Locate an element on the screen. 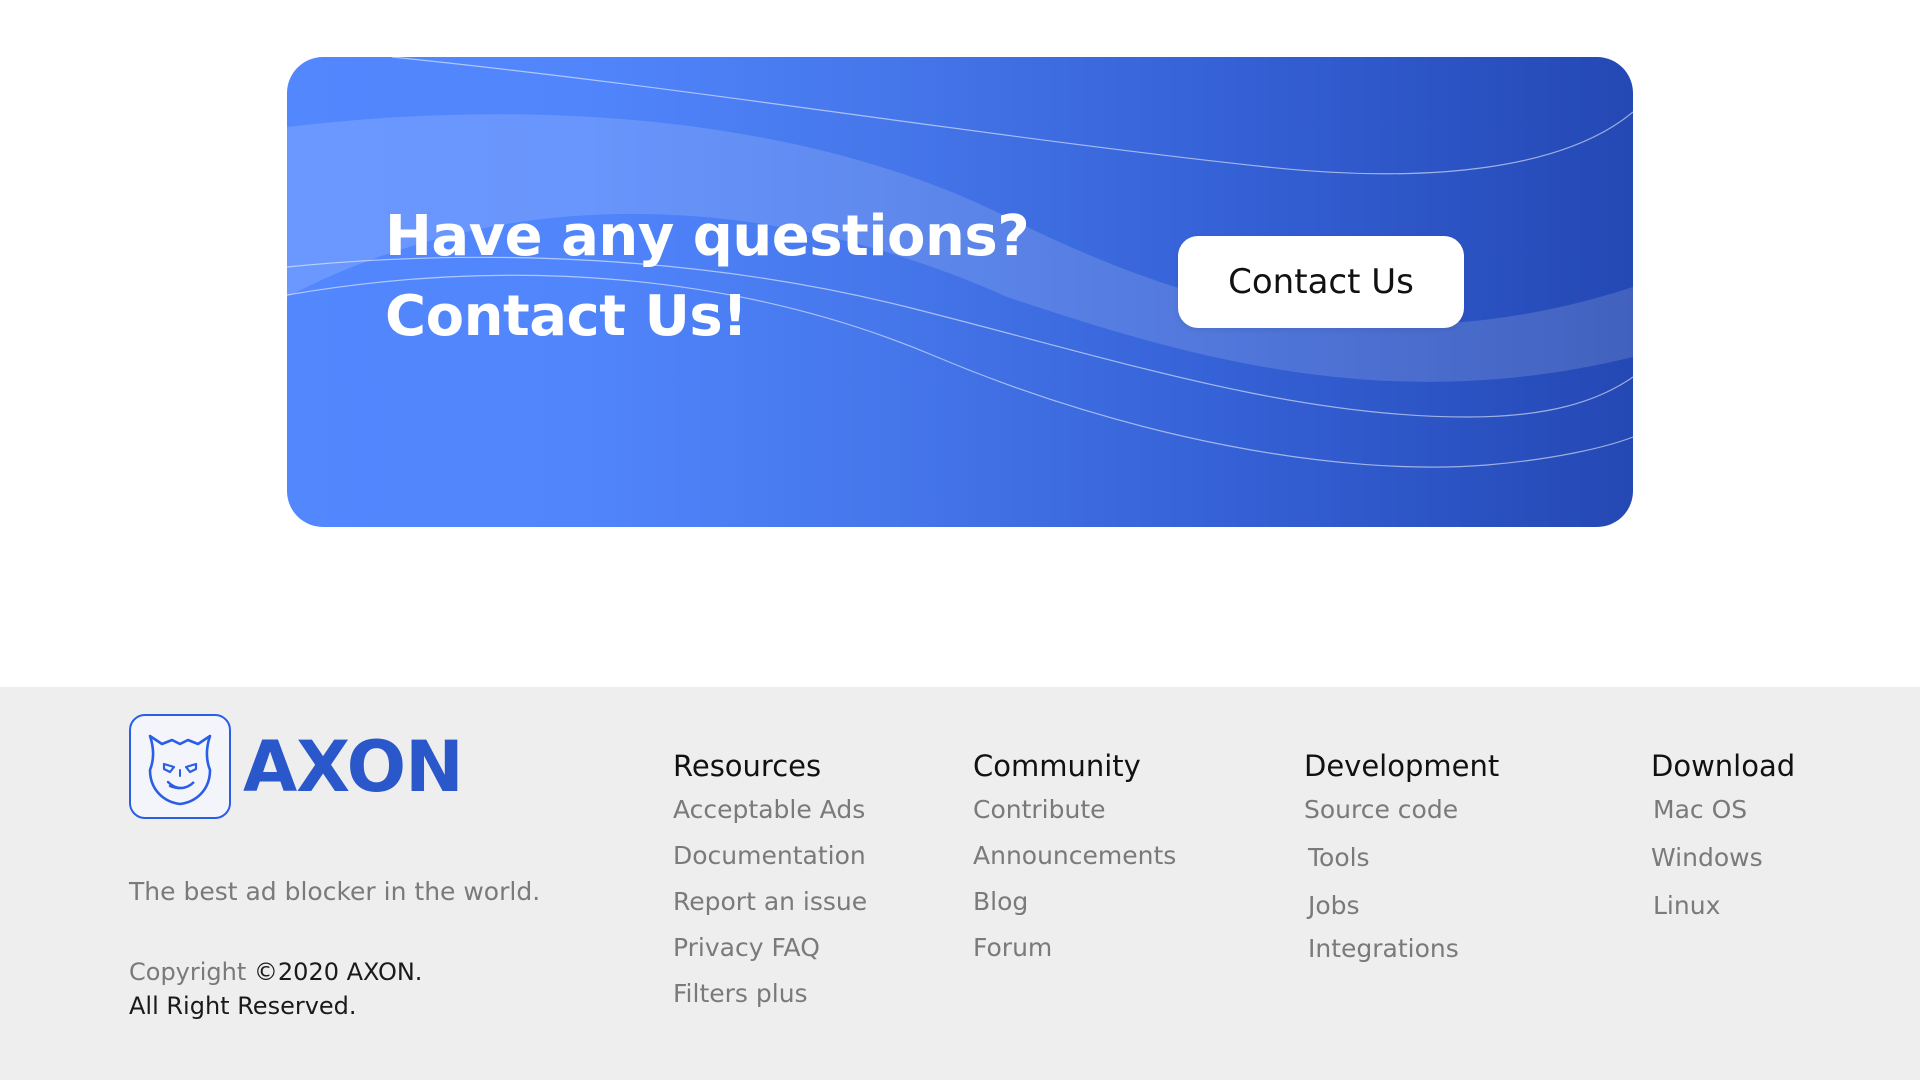 The height and width of the screenshot is (1080, 1920). brand-tagline: The best ad blocker in the world. is located at coordinates (335, 891).